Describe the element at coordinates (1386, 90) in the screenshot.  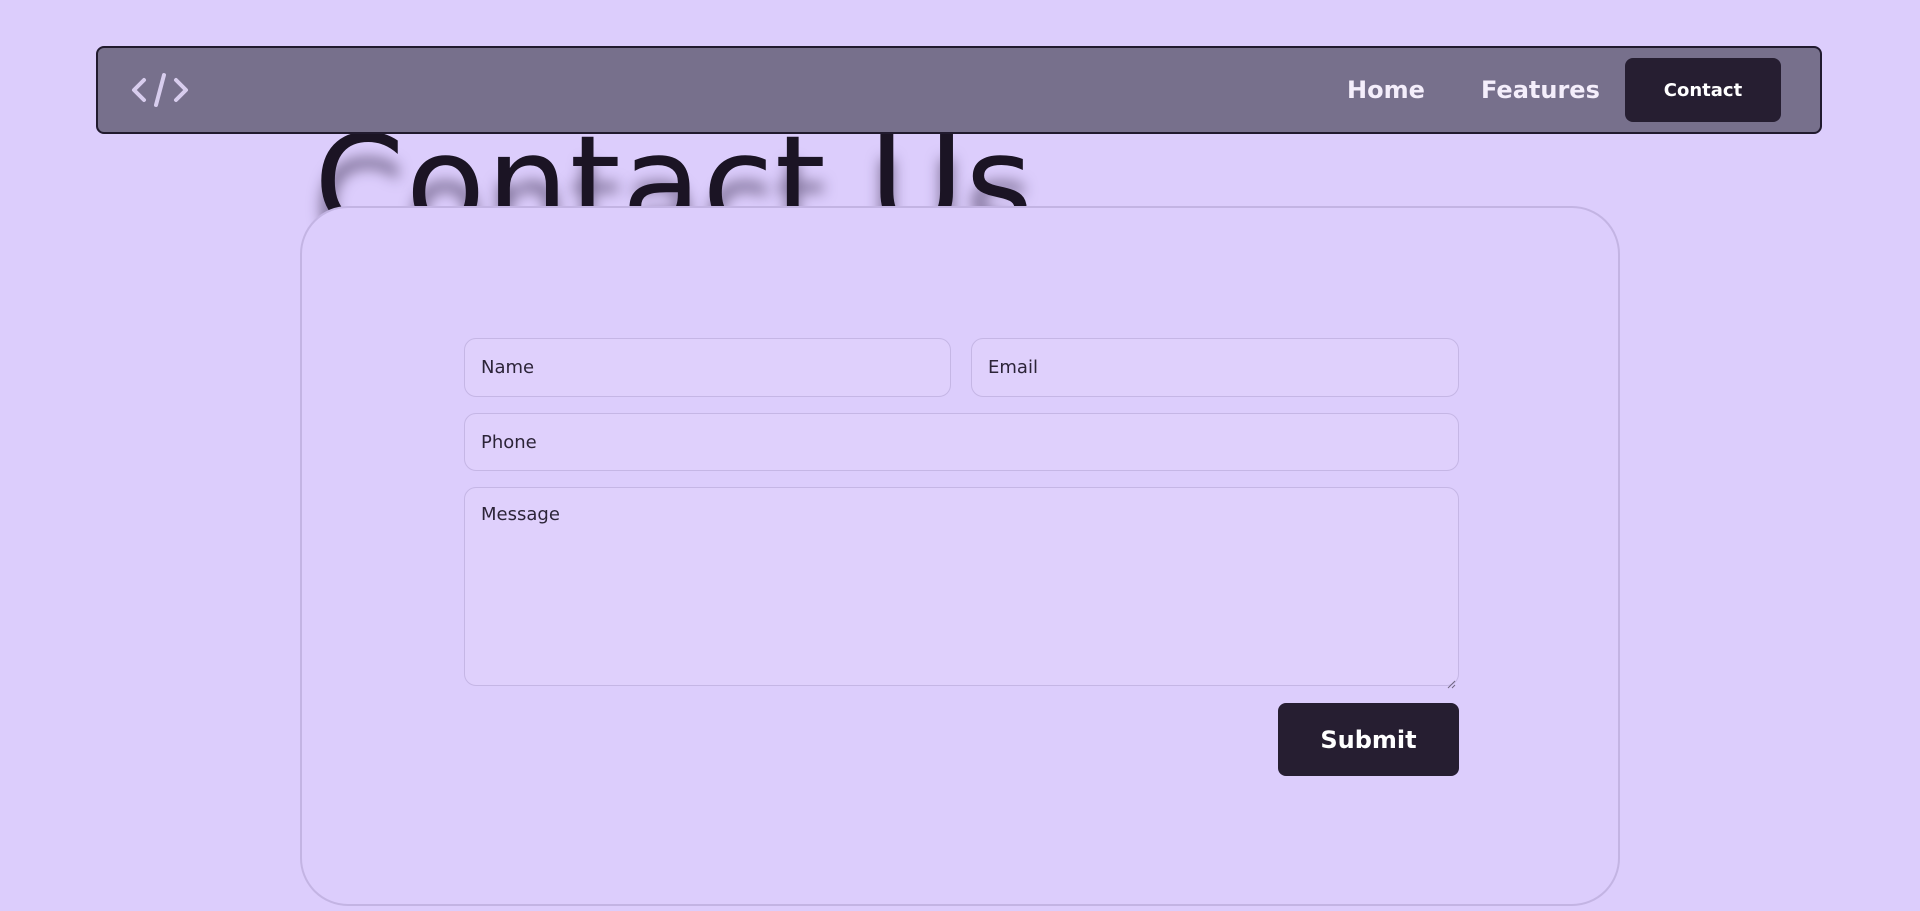
I see `nav-link-home: Home` at that location.